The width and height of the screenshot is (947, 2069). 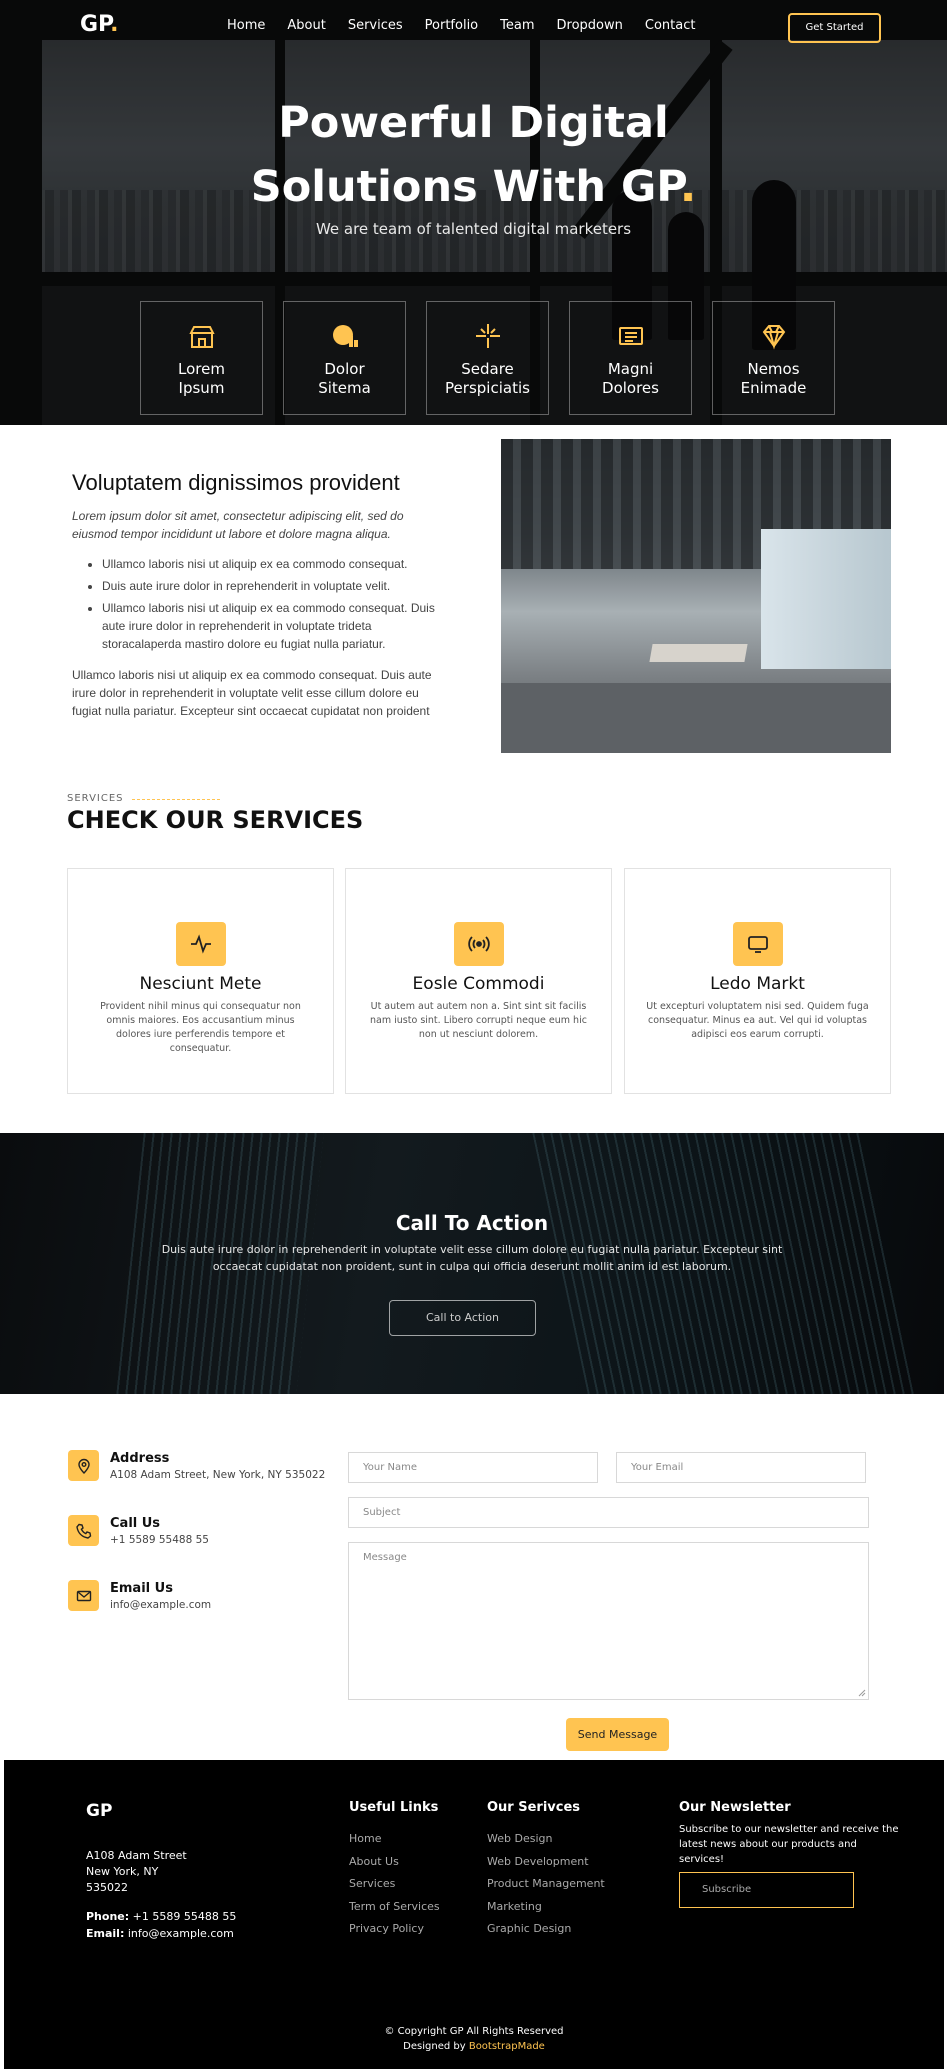 I want to click on hero-box-line1: Lorem, so click(x=201, y=369).